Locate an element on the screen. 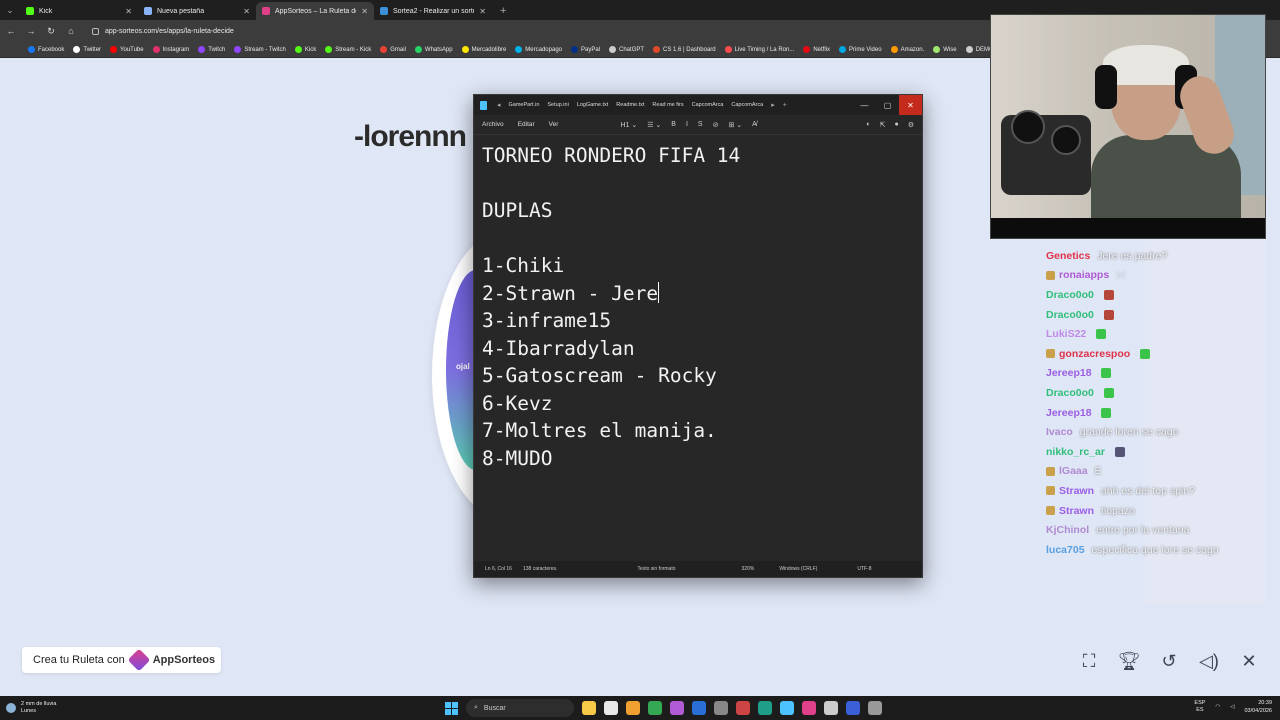  copilot-icon: ◐ is located at coordinates (868, 125).